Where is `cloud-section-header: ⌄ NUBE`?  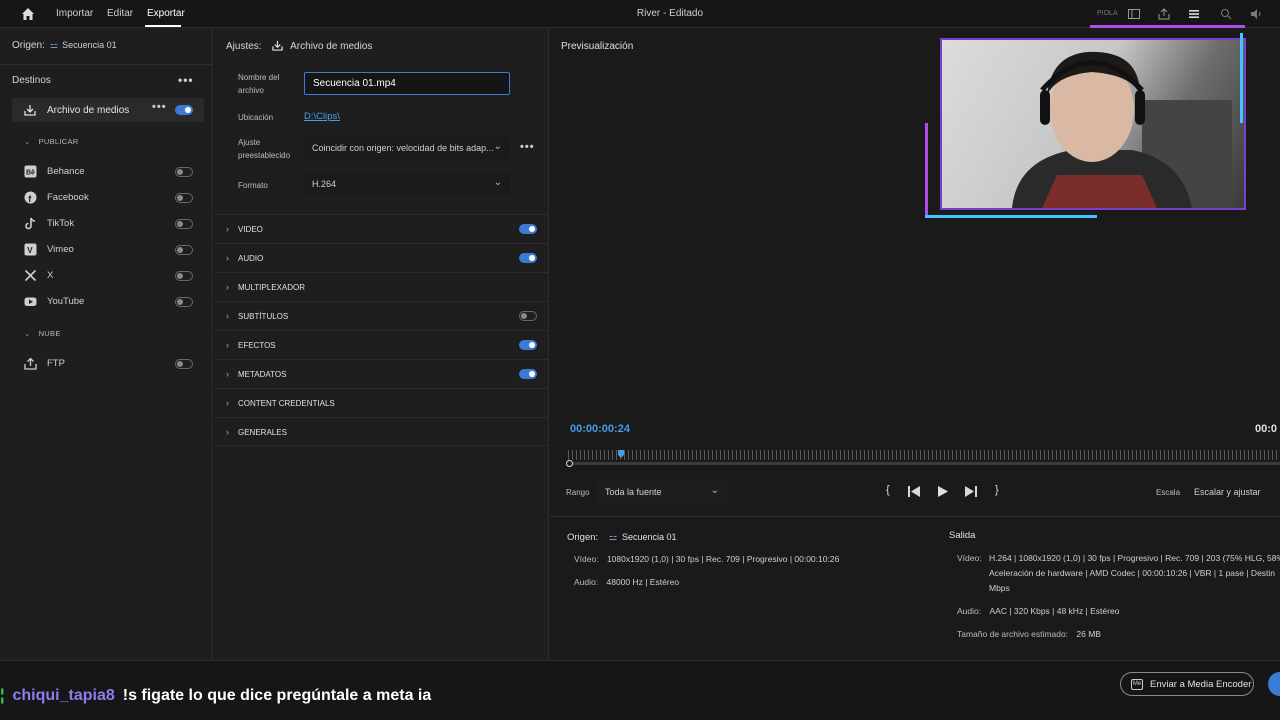 cloud-section-header: ⌄ NUBE is located at coordinates (42, 333).